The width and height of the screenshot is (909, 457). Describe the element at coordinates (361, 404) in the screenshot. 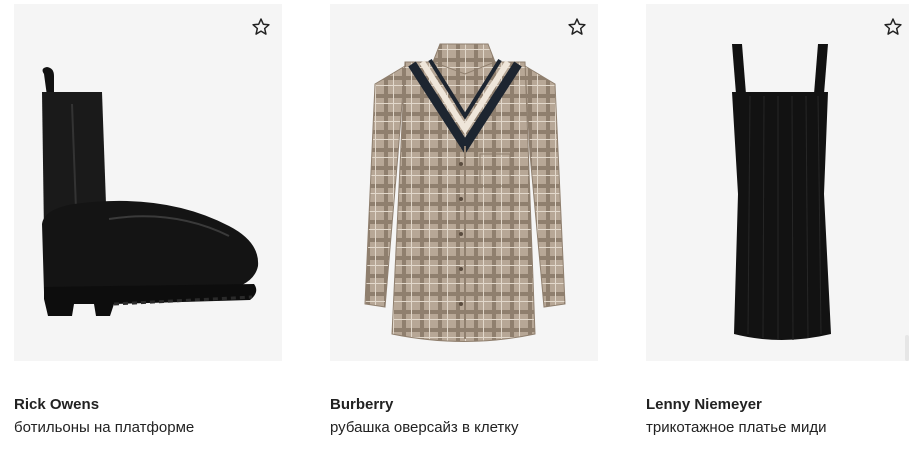

I see `product-brand: Burberry` at that location.